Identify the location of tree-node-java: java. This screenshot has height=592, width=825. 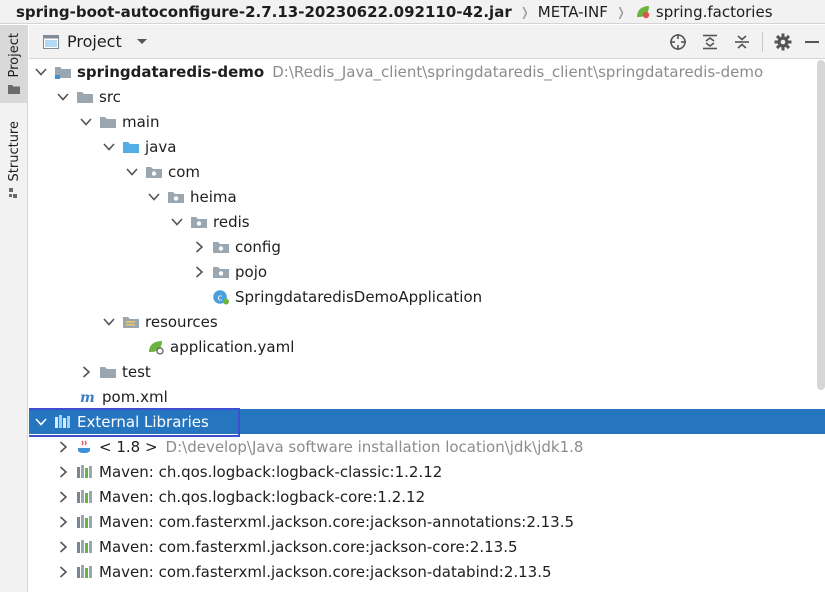
(427, 146).